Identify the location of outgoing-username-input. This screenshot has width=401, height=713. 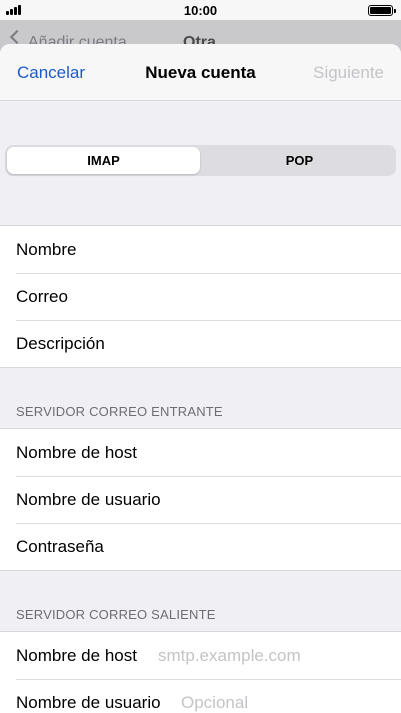
(285, 702).